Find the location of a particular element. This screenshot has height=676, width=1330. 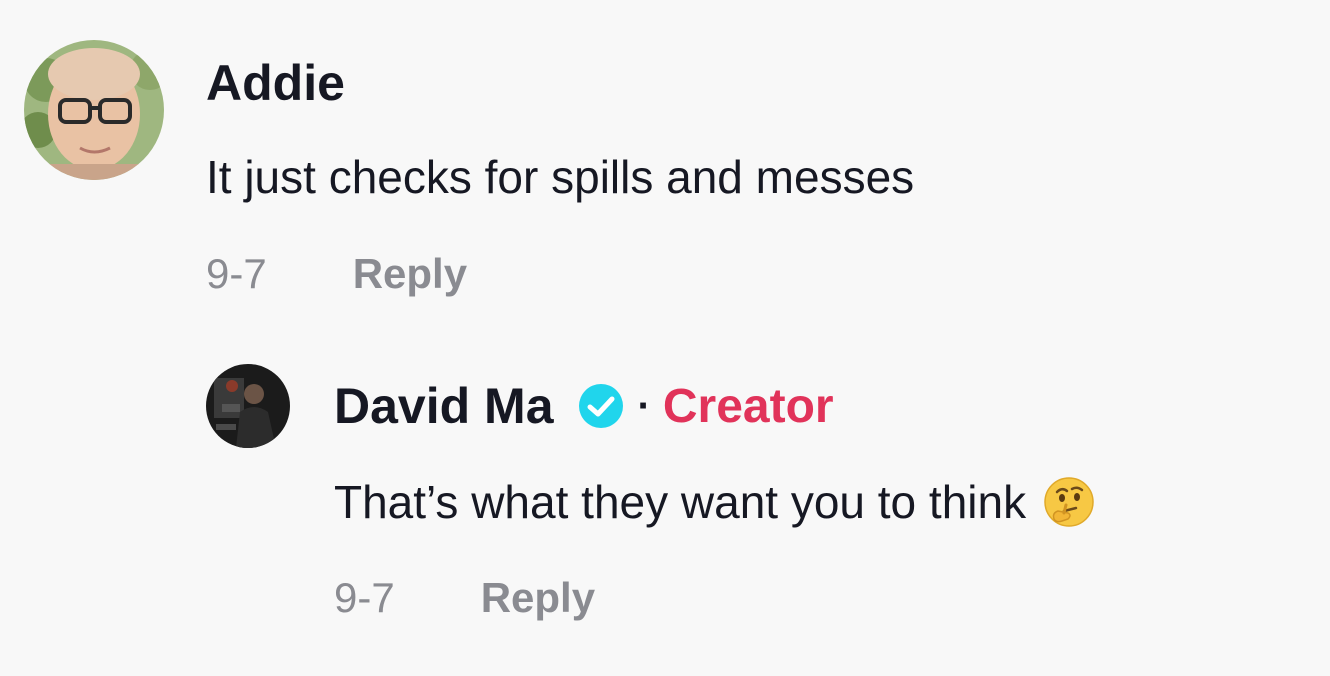

username: David Ma is located at coordinates (444, 406).